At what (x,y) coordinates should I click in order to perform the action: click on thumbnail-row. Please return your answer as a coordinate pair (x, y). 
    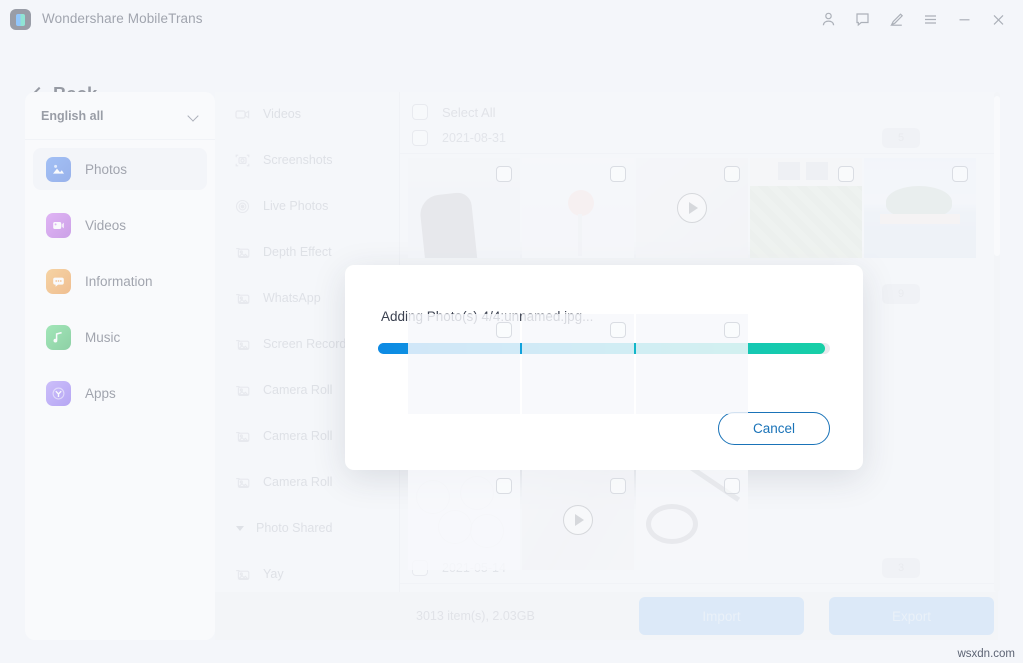
    Looking at the image, I should click on (703, 208).